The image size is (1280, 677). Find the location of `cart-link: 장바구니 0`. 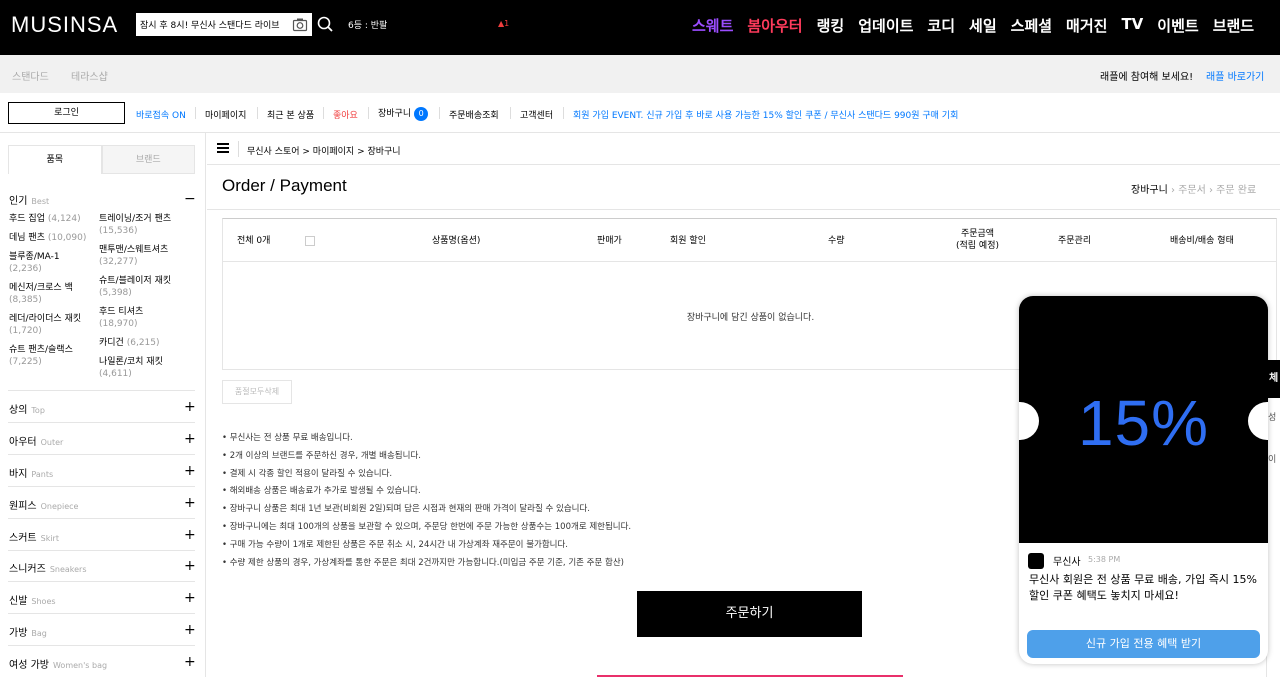

cart-link: 장바구니 0 is located at coordinates (403, 113).